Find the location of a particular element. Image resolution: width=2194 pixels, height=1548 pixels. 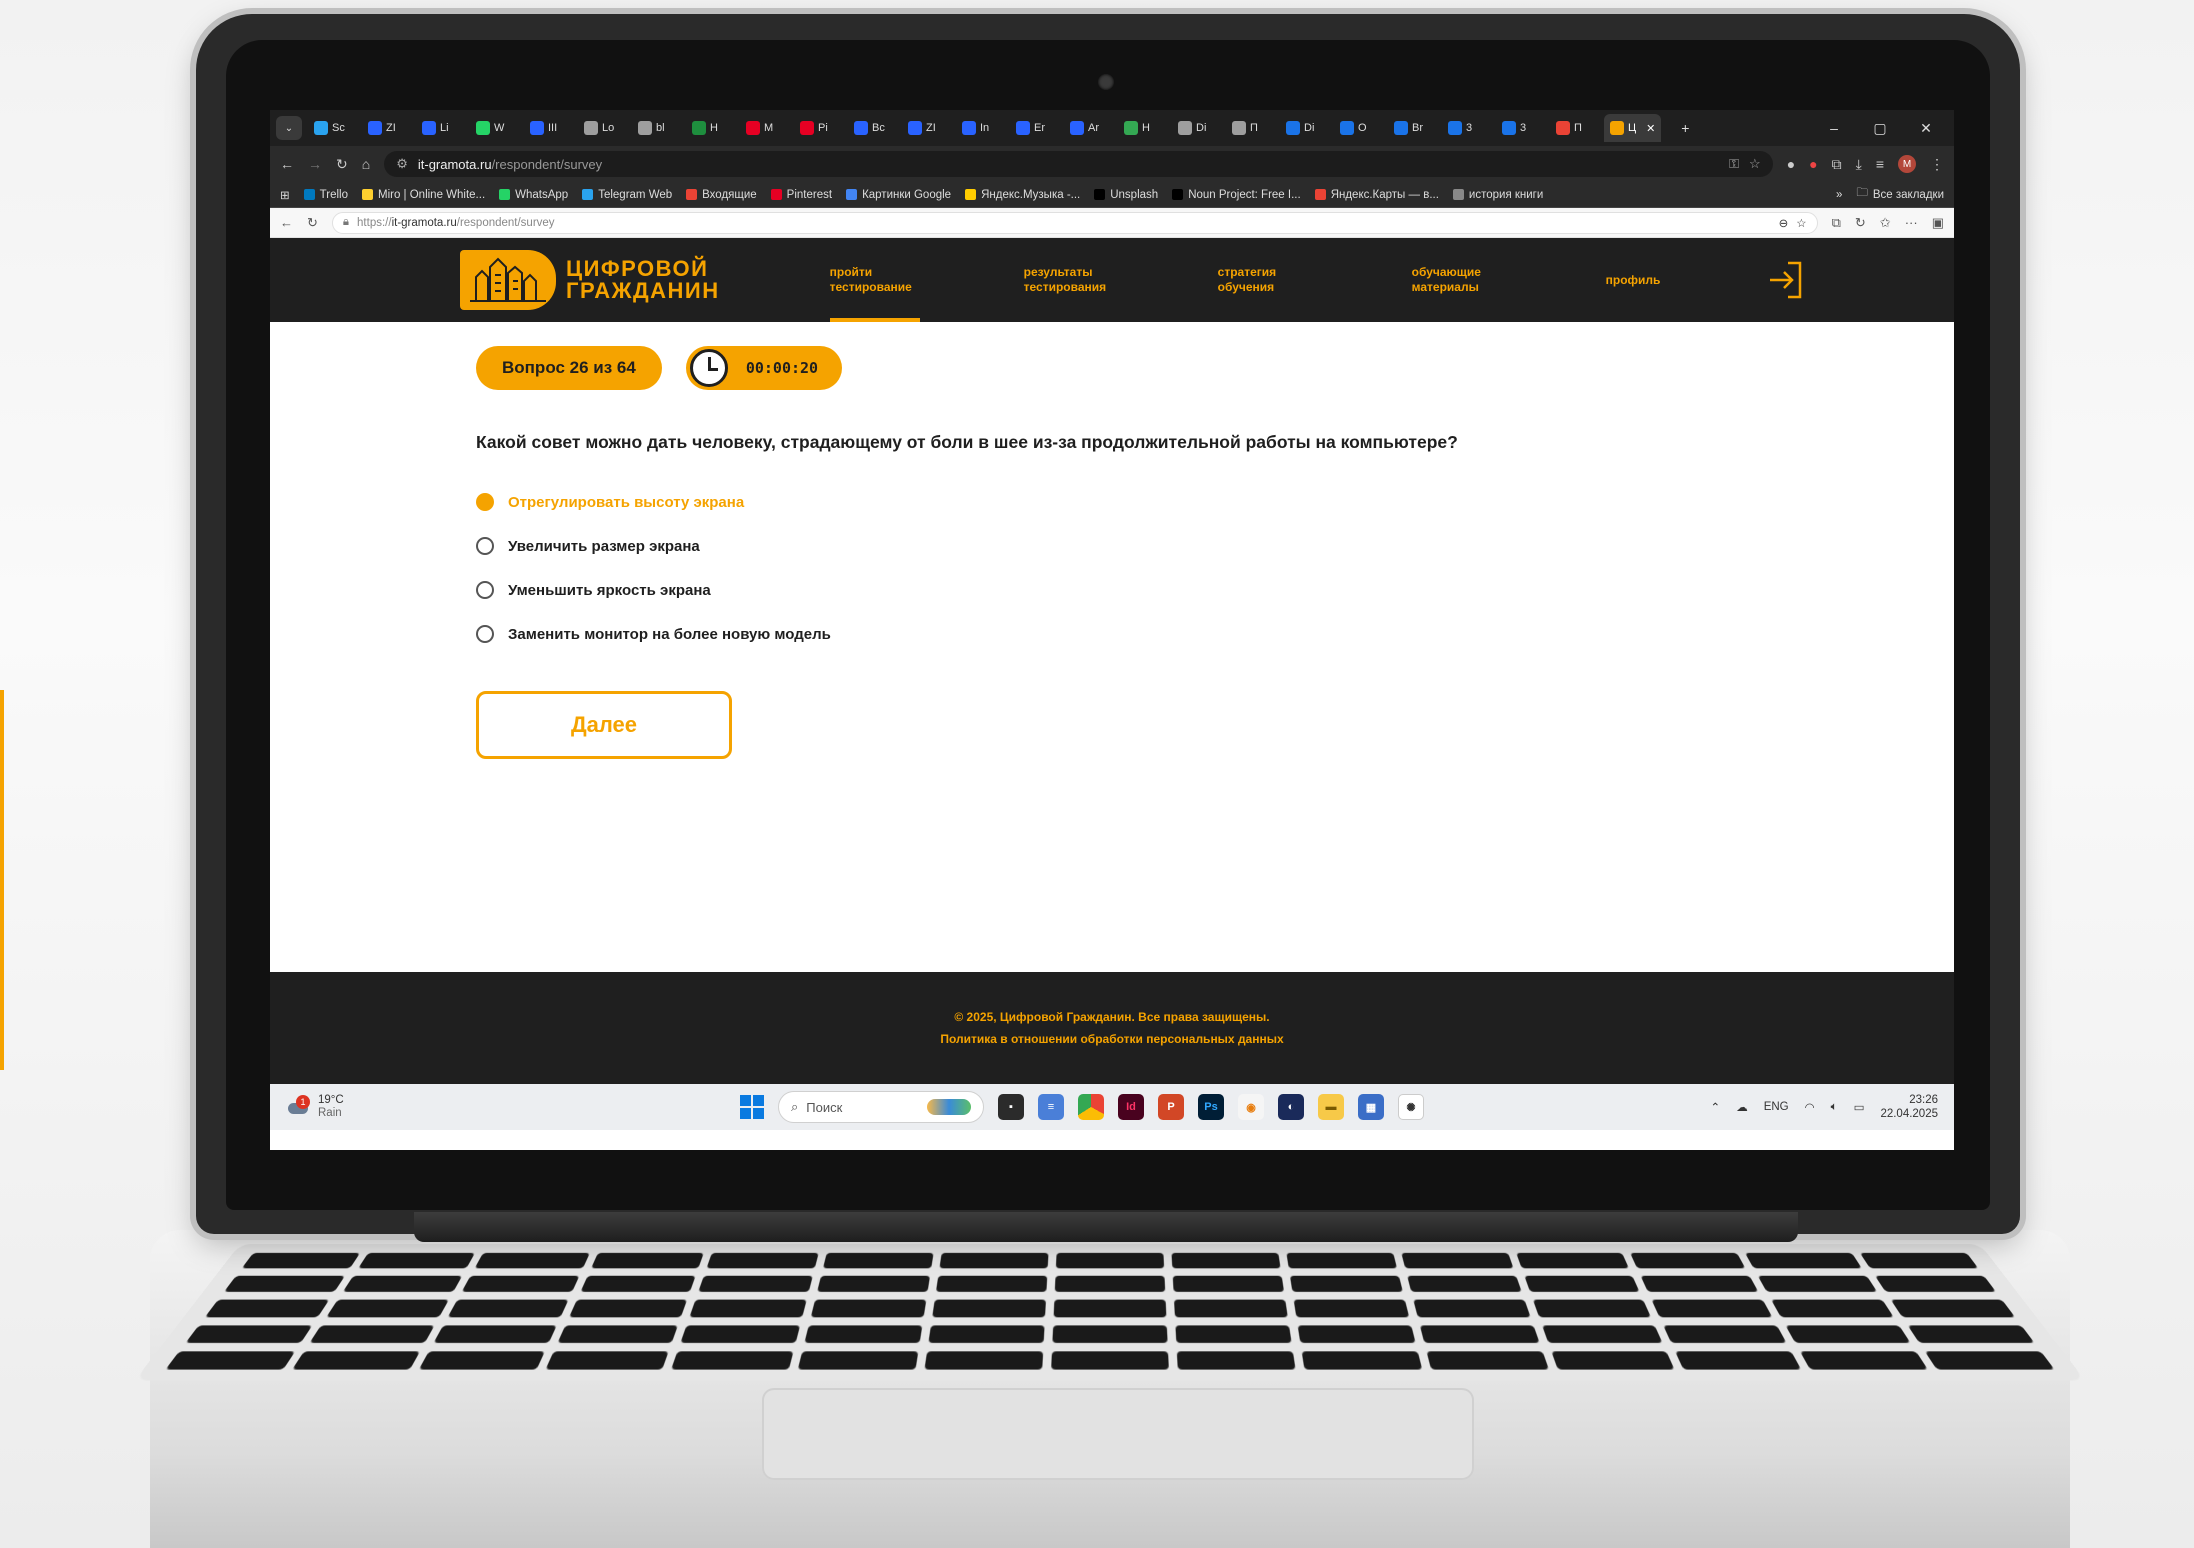

notepad-icon: ≡ is located at coordinates (1051, 1107).